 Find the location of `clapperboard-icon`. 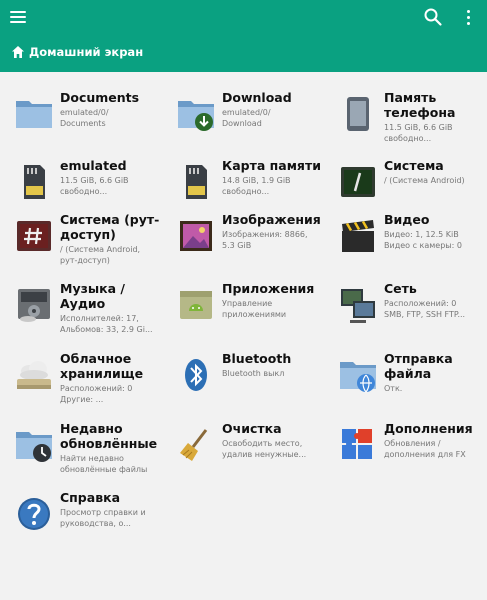

clapperboard-icon is located at coordinates (358, 236).